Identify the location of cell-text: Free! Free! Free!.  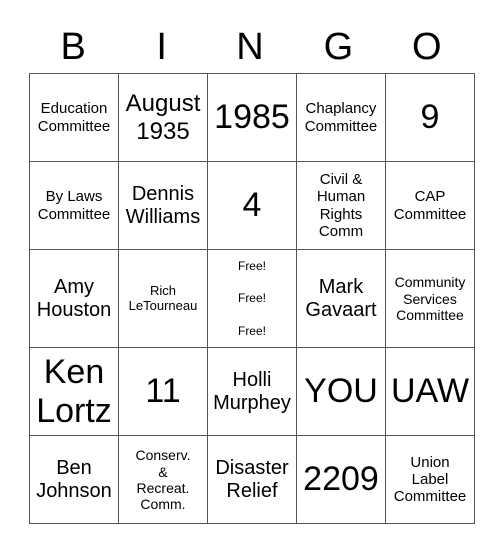
(251, 298).